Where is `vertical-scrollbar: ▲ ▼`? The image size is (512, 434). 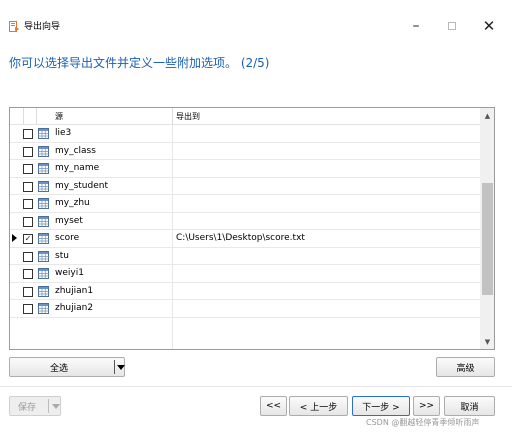 vertical-scrollbar: ▲ ▼ is located at coordinates (487, 228).